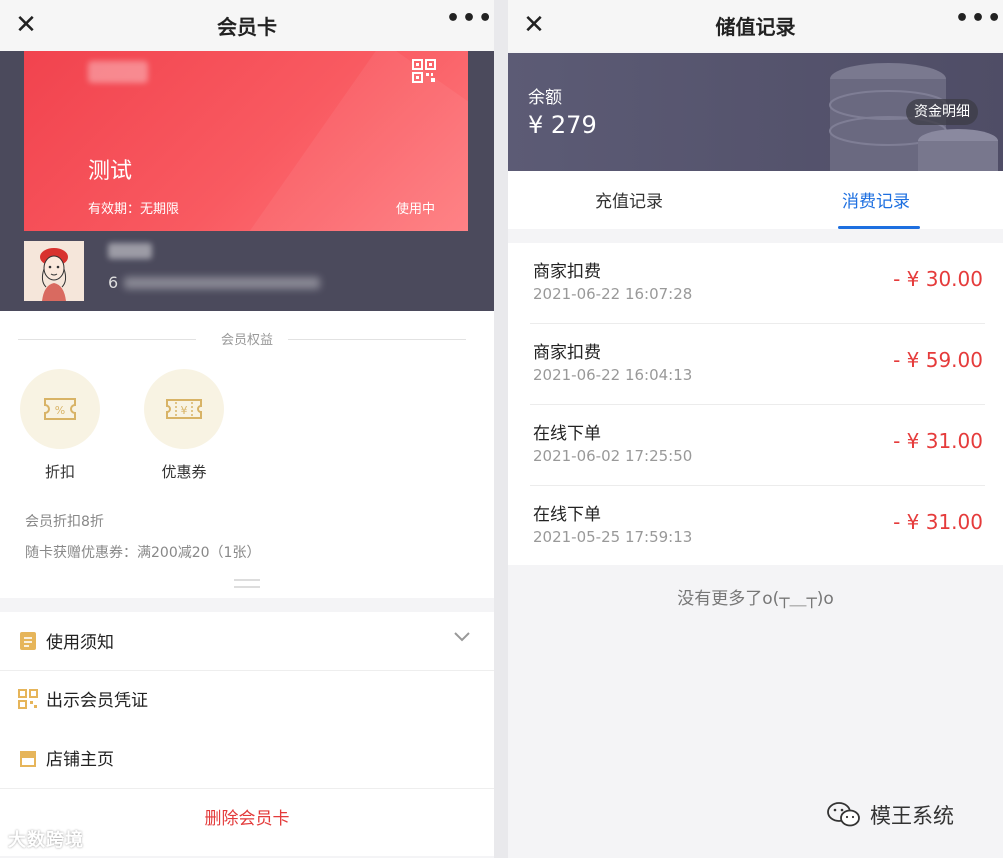  I want to click on record-tabs: 充值记录 消费记录, so click(755, 200).